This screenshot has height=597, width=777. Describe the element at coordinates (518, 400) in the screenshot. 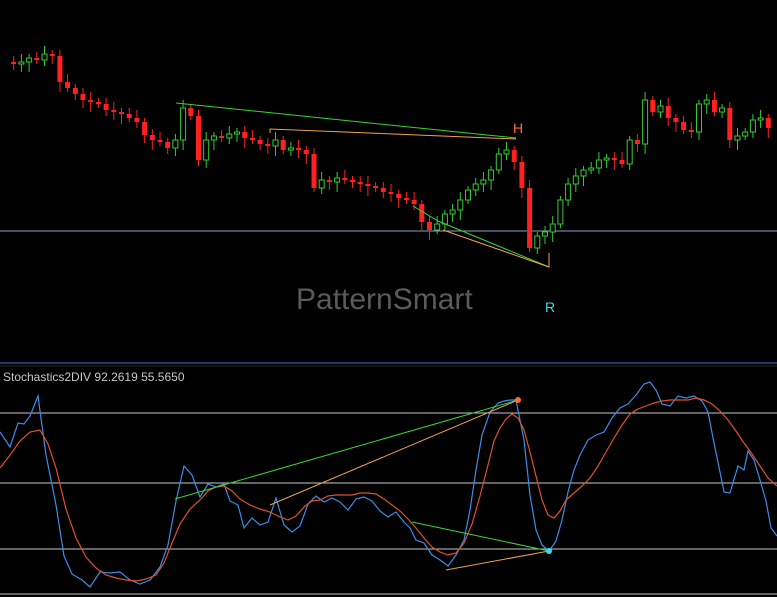

I see `peak-marker-dot` at that location.